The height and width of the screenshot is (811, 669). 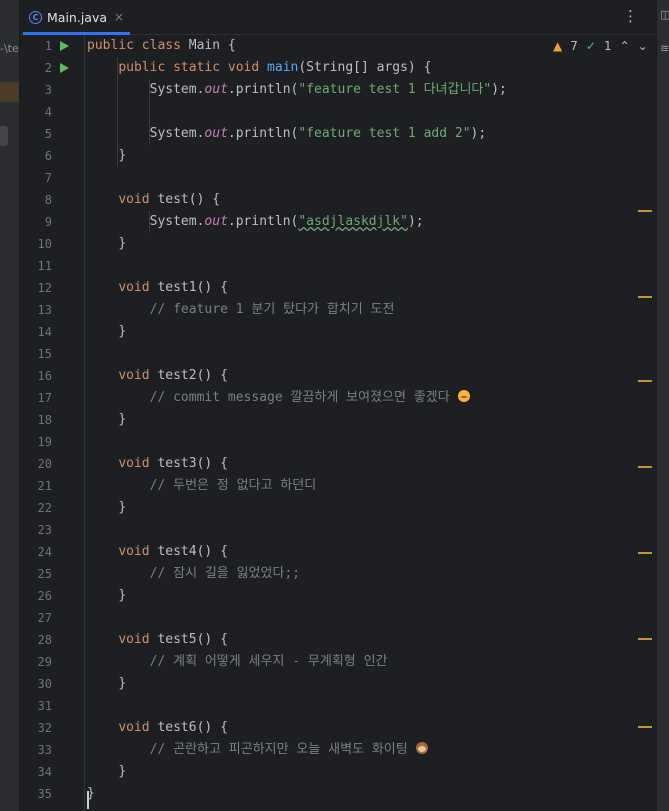 I want to click on next-highlight-icon: ⌄, so click(x=643, y=46).